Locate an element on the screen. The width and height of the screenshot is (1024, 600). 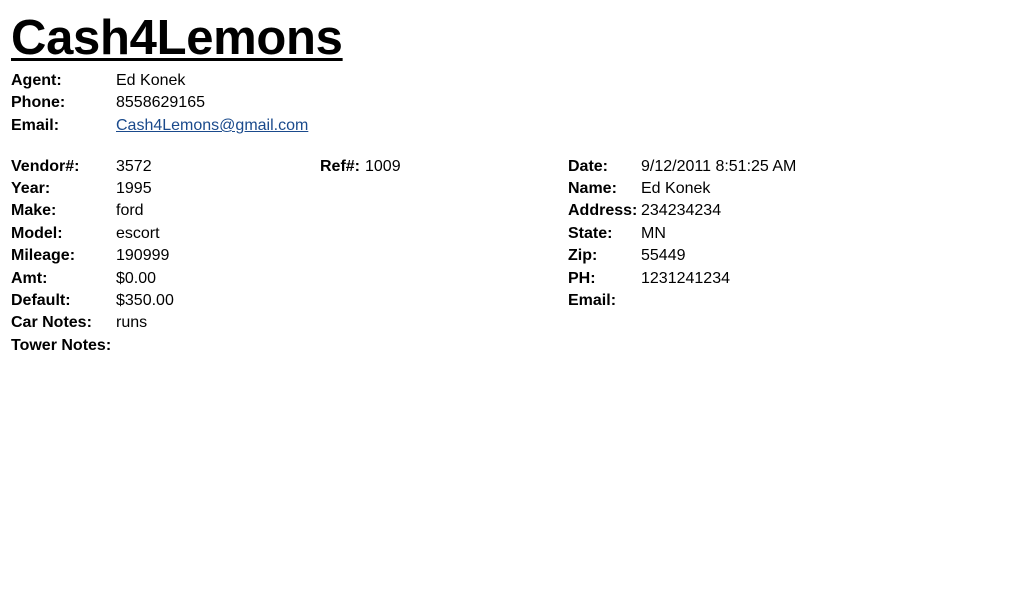
make-label: Make: is located at coordinates (34, 210).